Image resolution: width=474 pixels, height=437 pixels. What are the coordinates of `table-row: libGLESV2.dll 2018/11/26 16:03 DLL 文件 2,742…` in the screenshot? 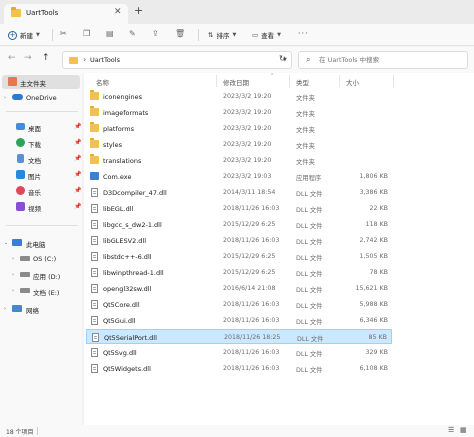 It's located at (239, 240).